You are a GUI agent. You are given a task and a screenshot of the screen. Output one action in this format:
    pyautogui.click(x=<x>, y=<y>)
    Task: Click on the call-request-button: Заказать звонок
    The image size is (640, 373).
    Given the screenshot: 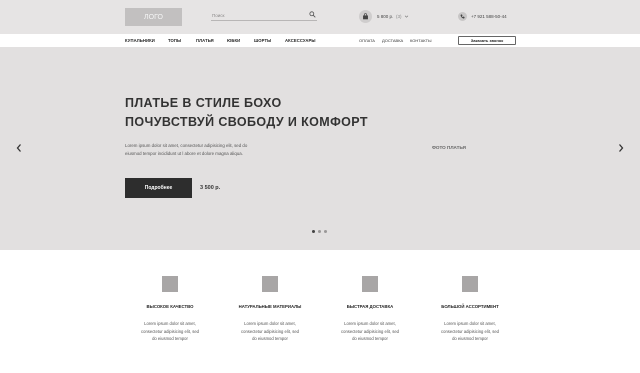 What is the action you would take?
    pyautogui.click(x=487, y=40)
    